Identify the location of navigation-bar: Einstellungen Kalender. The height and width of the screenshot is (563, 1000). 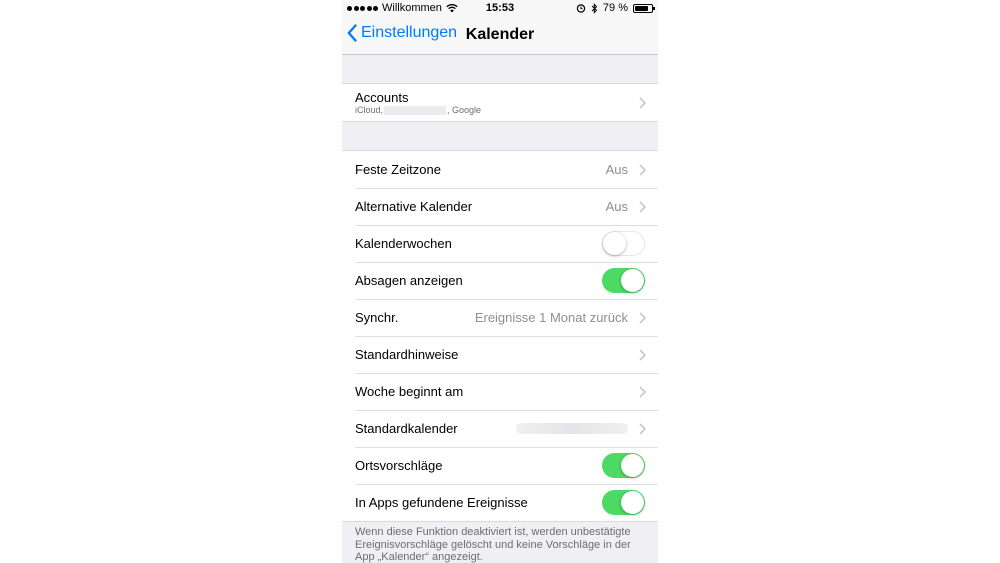
(500, 36).